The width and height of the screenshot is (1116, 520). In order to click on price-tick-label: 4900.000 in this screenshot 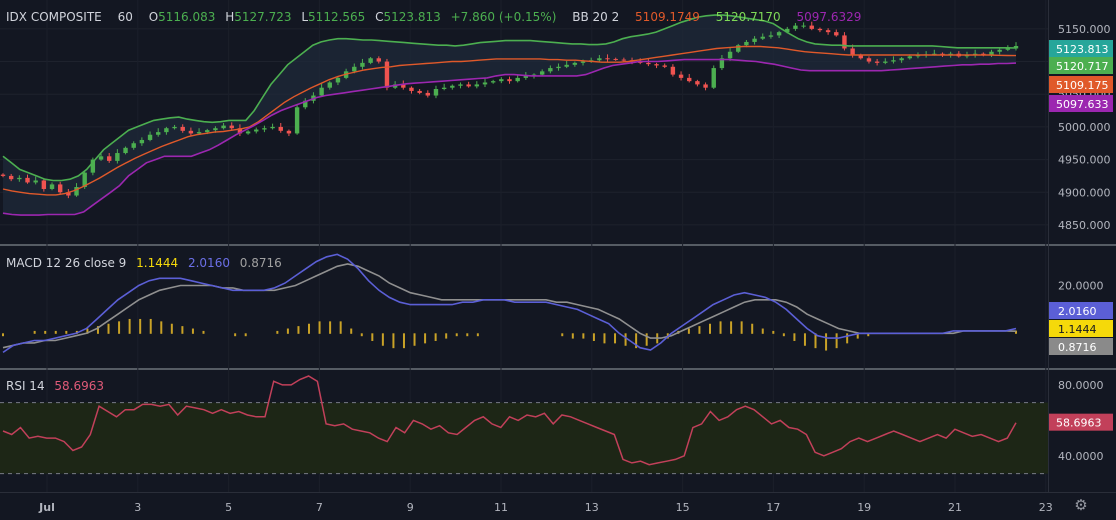, I will do `click(1084, 192)`.